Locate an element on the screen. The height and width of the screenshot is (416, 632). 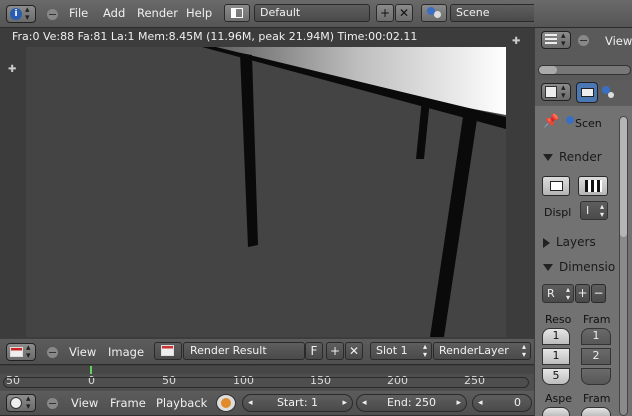
scene-tab-button is located at coordinates (609, 92).